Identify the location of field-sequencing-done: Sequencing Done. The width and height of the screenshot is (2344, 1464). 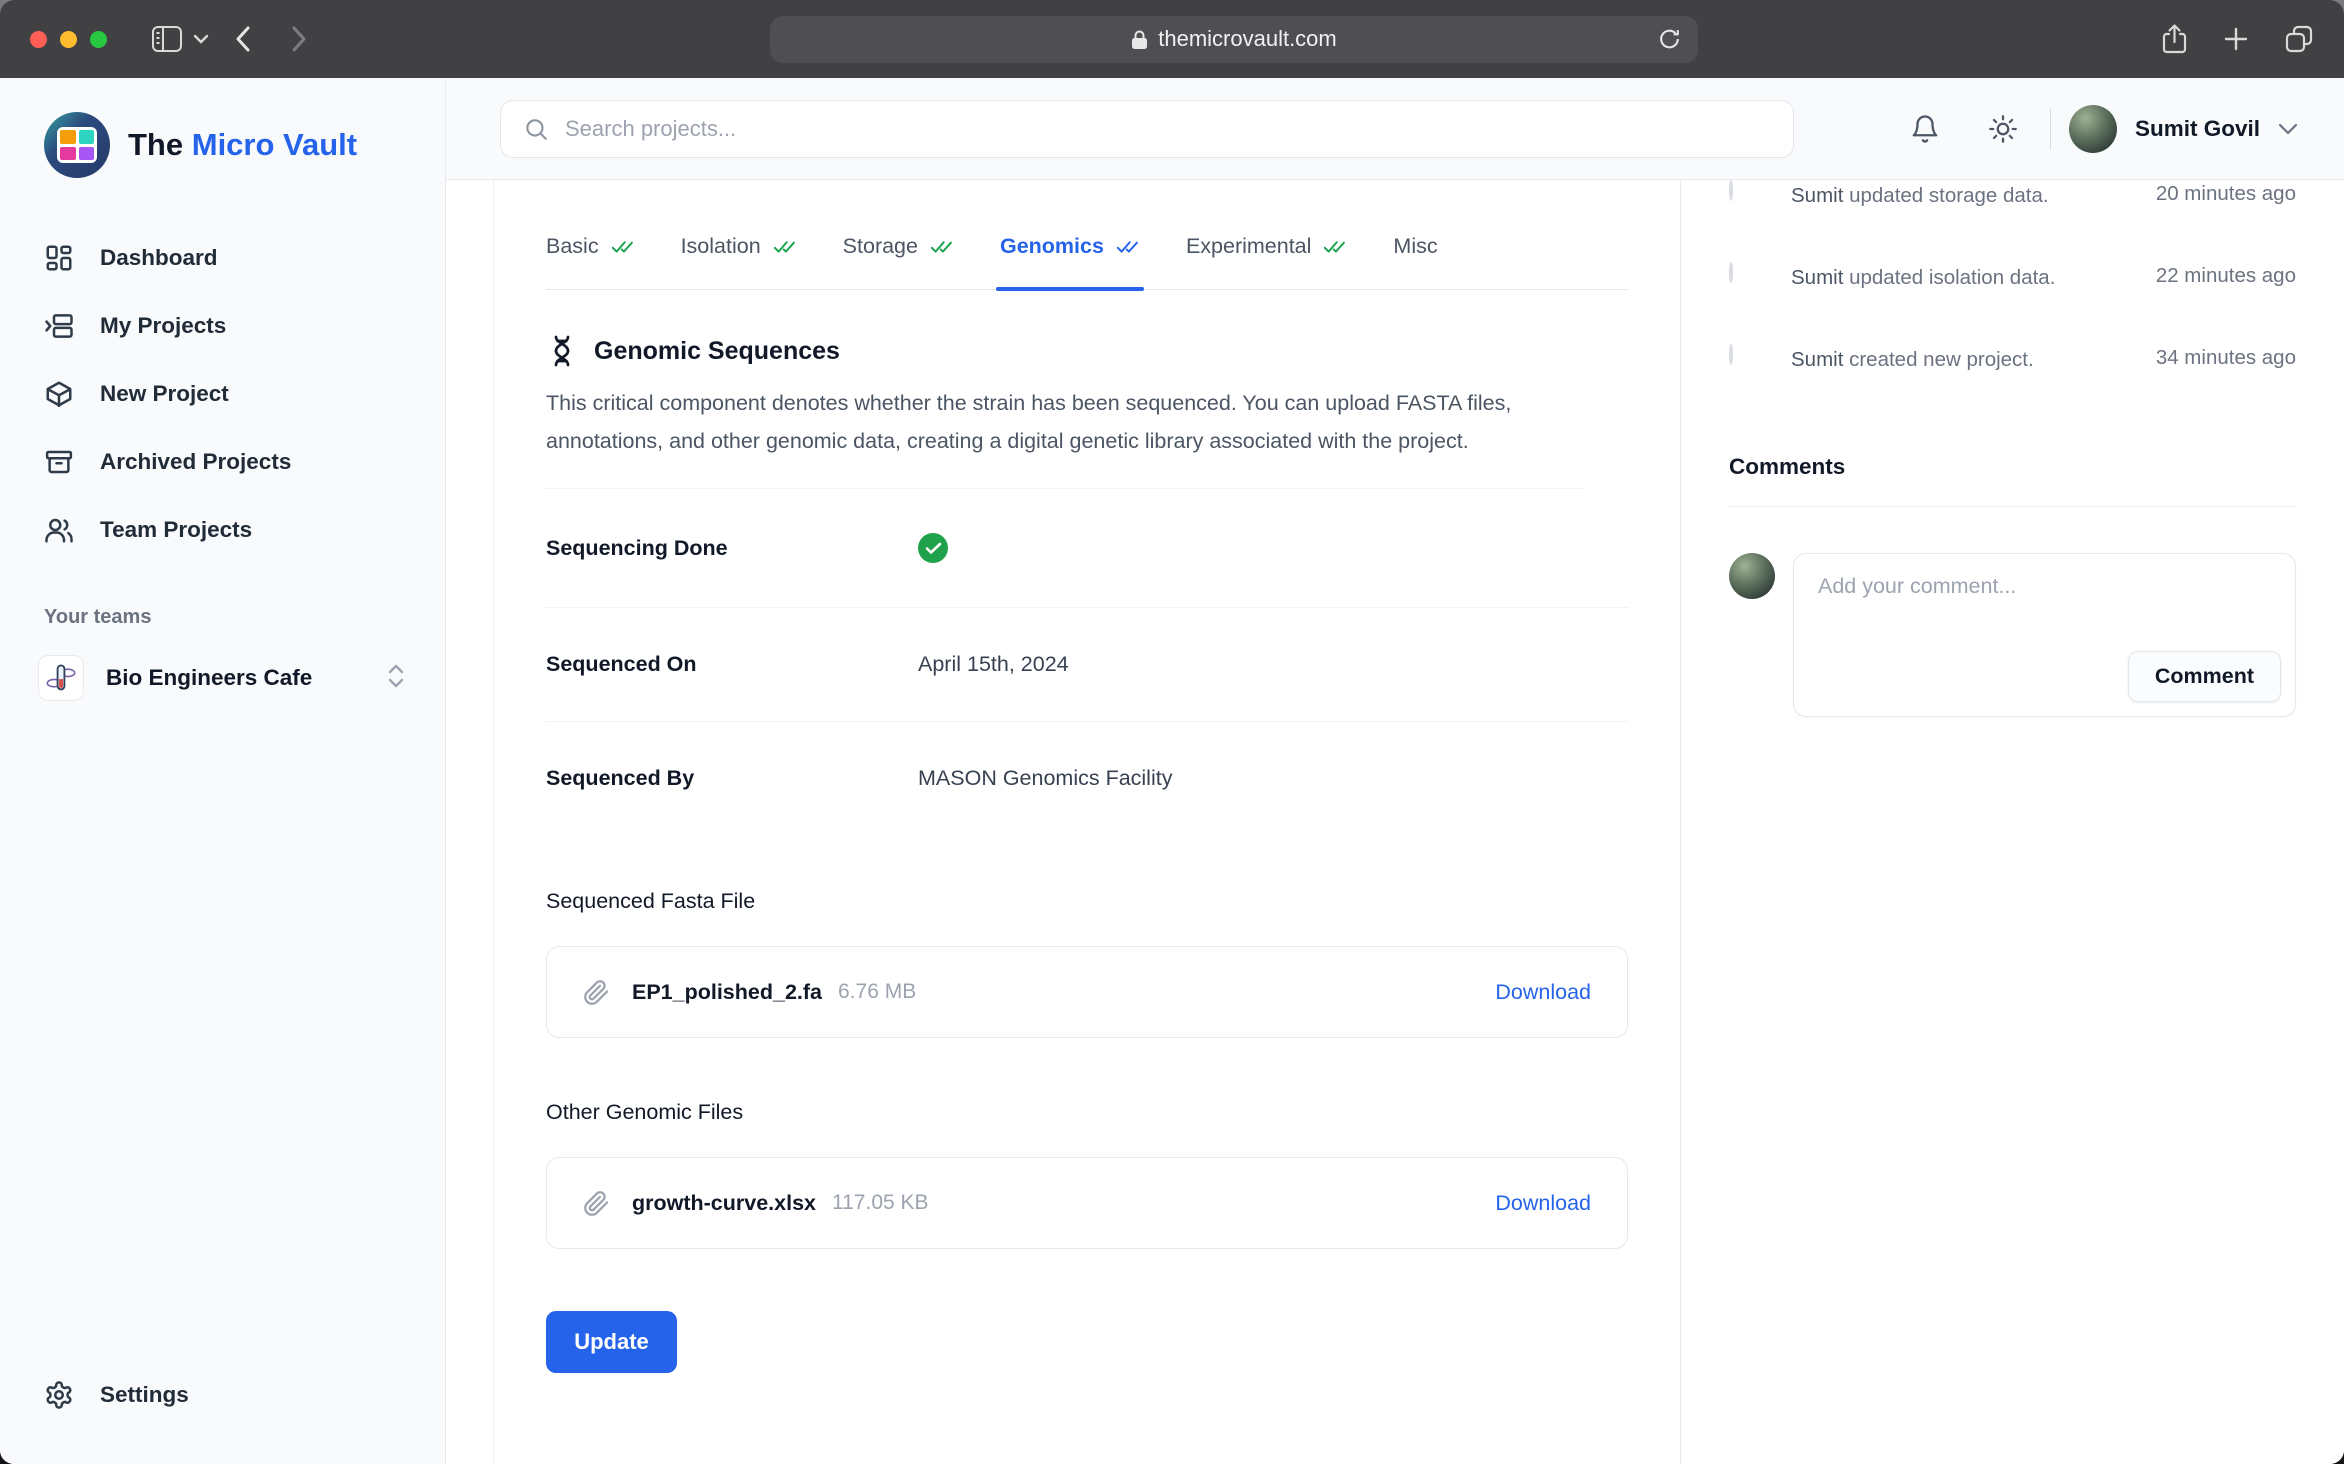
(1087, 548).